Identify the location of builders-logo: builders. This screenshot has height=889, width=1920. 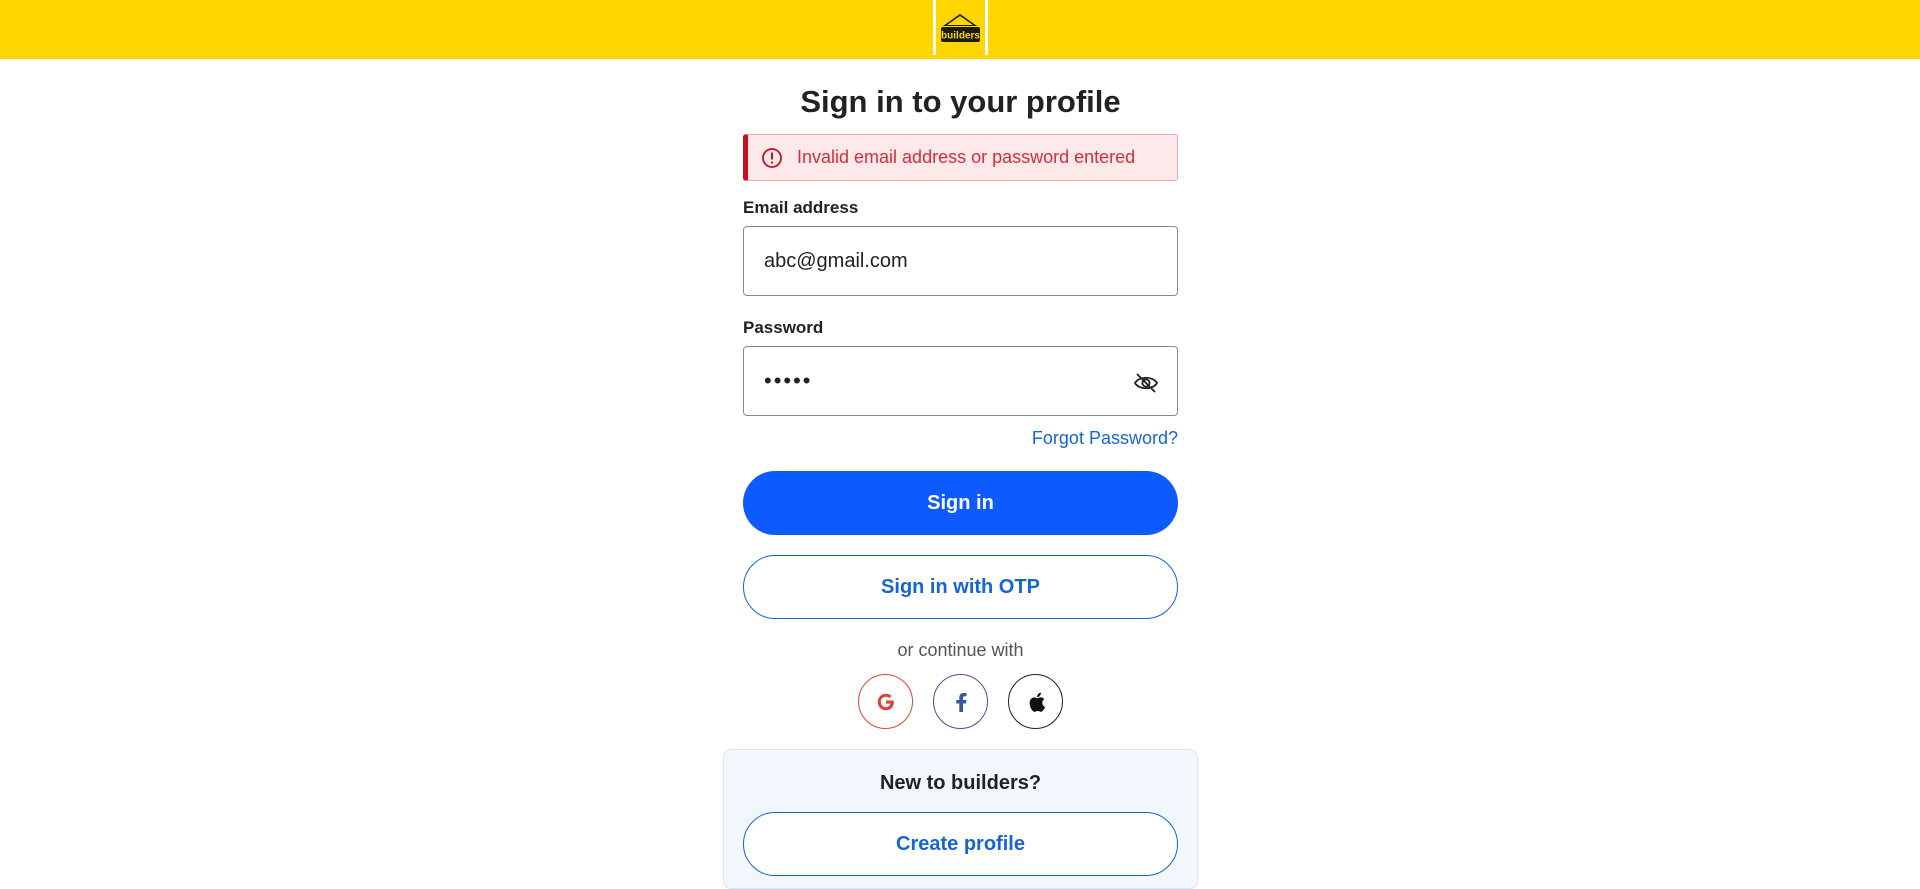
(960, 27).